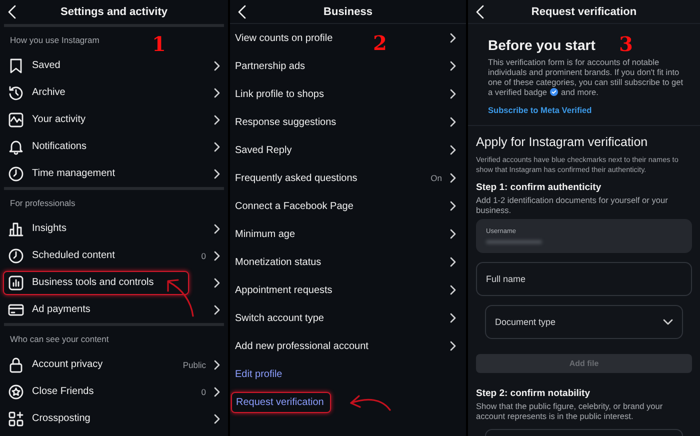 The image size is (700, 436). I want to click on menu-item: Close Friends, so click(63, 391).